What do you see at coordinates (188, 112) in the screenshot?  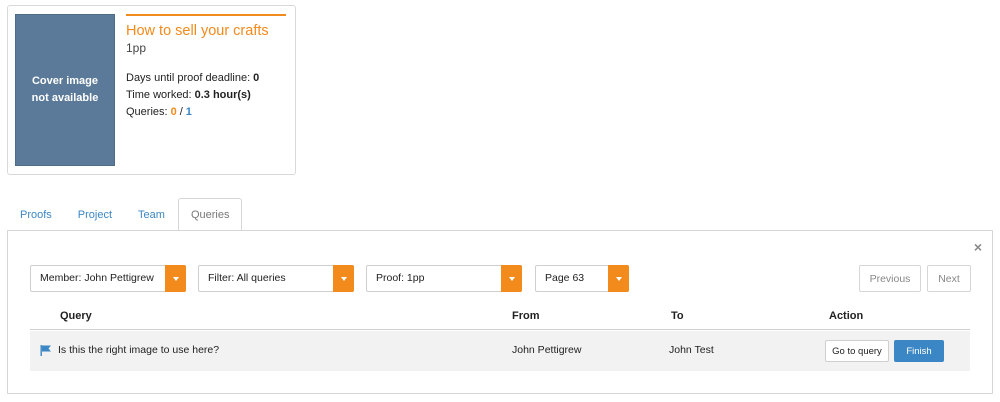 I see `queries-total-count: 1` at bounding box center [188, 112].